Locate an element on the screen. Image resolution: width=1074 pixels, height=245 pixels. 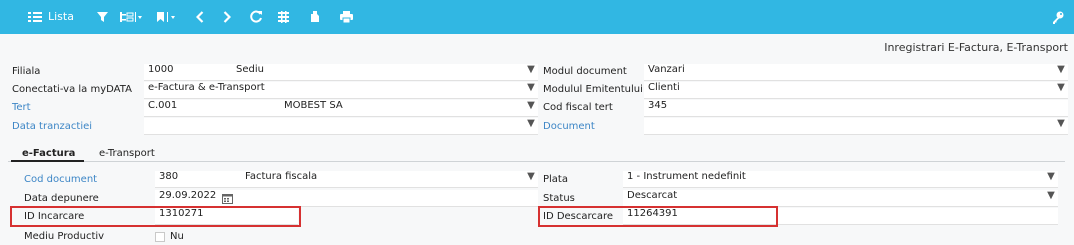
tab-e-factura: e-Factura is located at coordinates (48, 153).